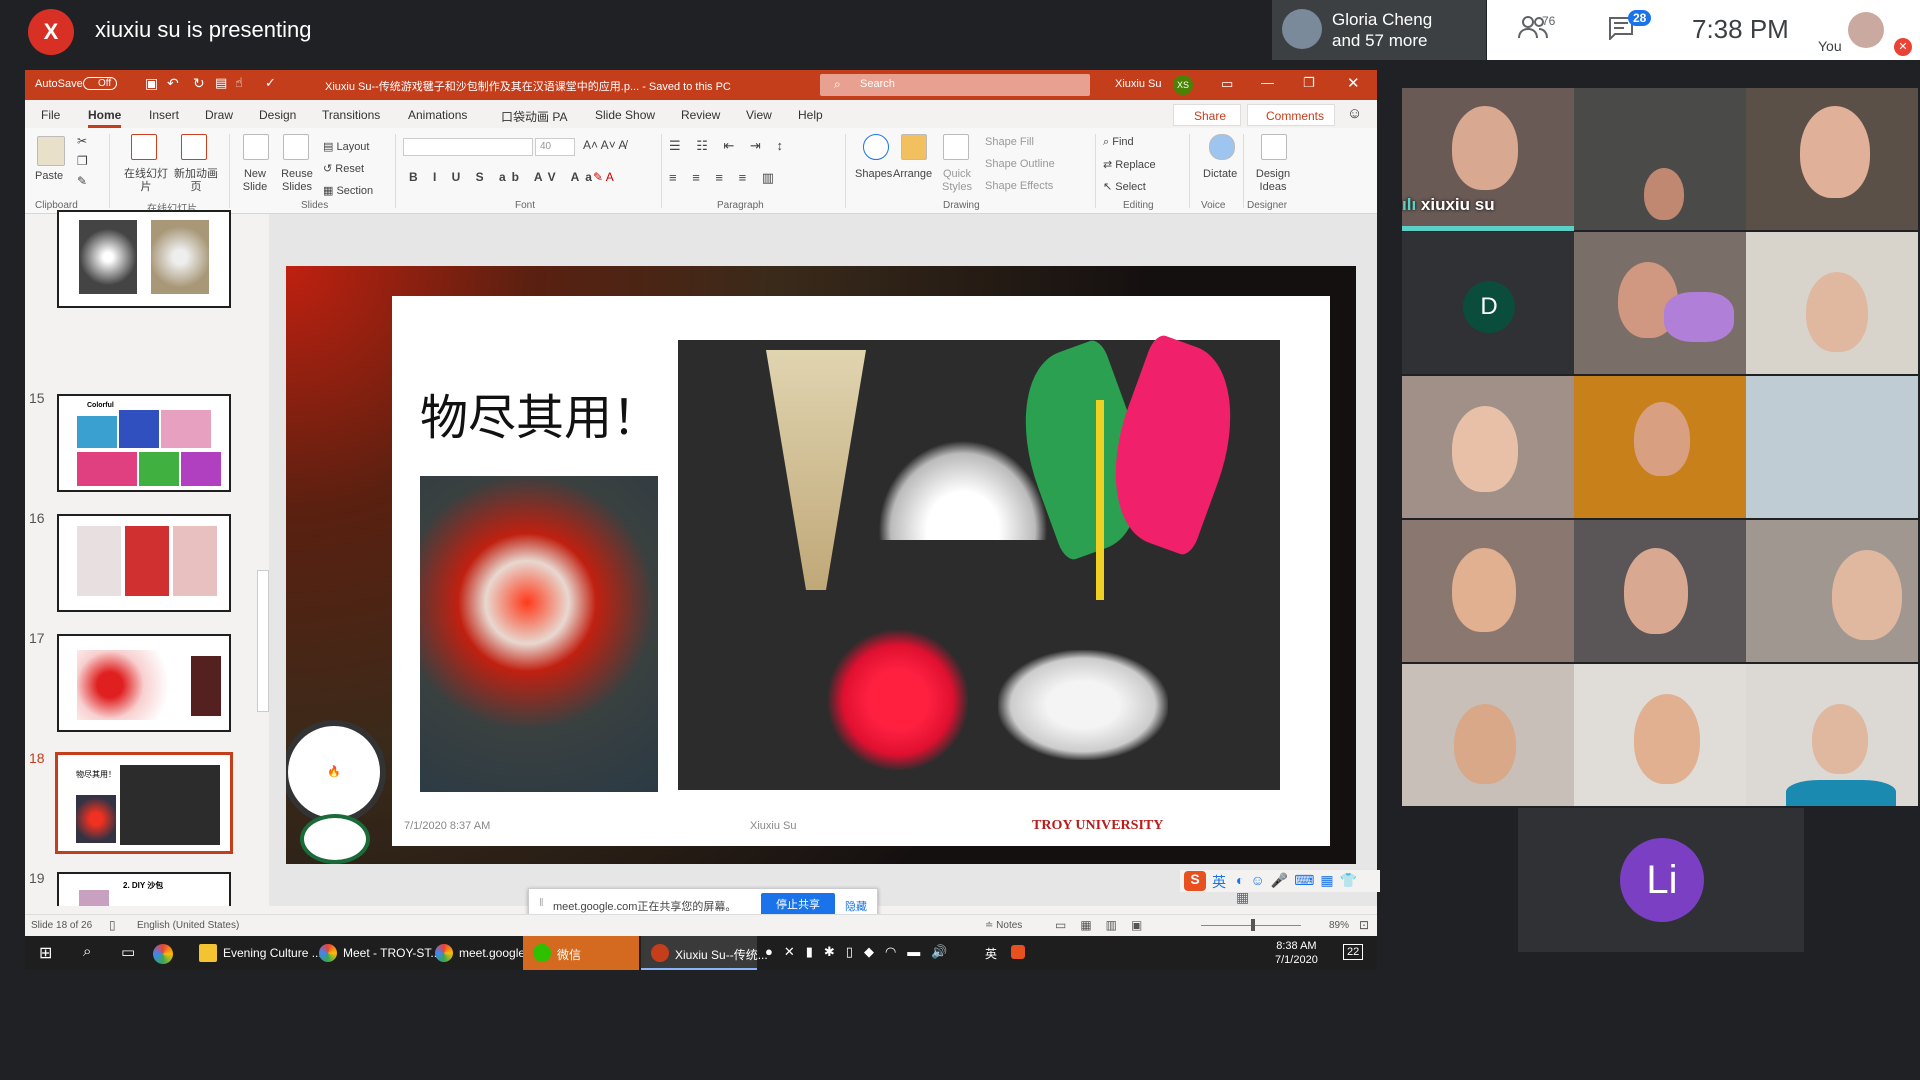 The image size is (1920, 1080). I want to click on ime-toolbar: S 英 ◐☺🎤⌨▦👕▦, so click(1280, 887).